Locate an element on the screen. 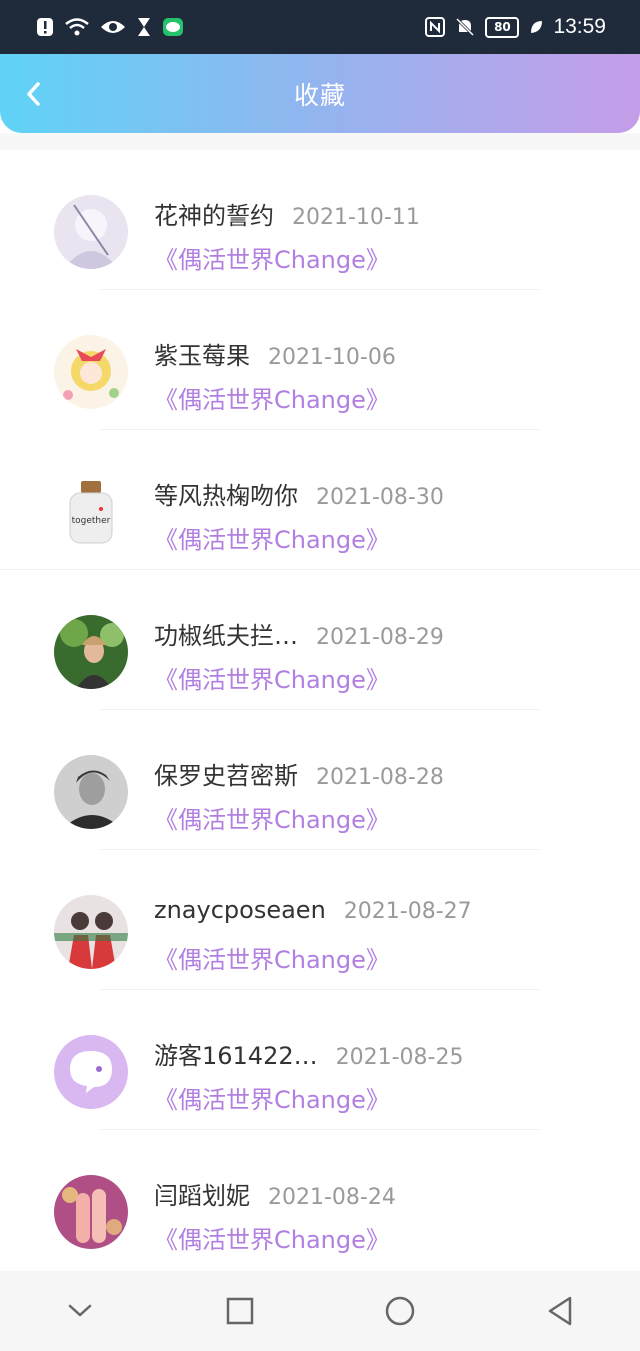 The width and height of the screenshot is (640, 1351). status-bar: 80 13:59 is located at coordinates (320, 27).